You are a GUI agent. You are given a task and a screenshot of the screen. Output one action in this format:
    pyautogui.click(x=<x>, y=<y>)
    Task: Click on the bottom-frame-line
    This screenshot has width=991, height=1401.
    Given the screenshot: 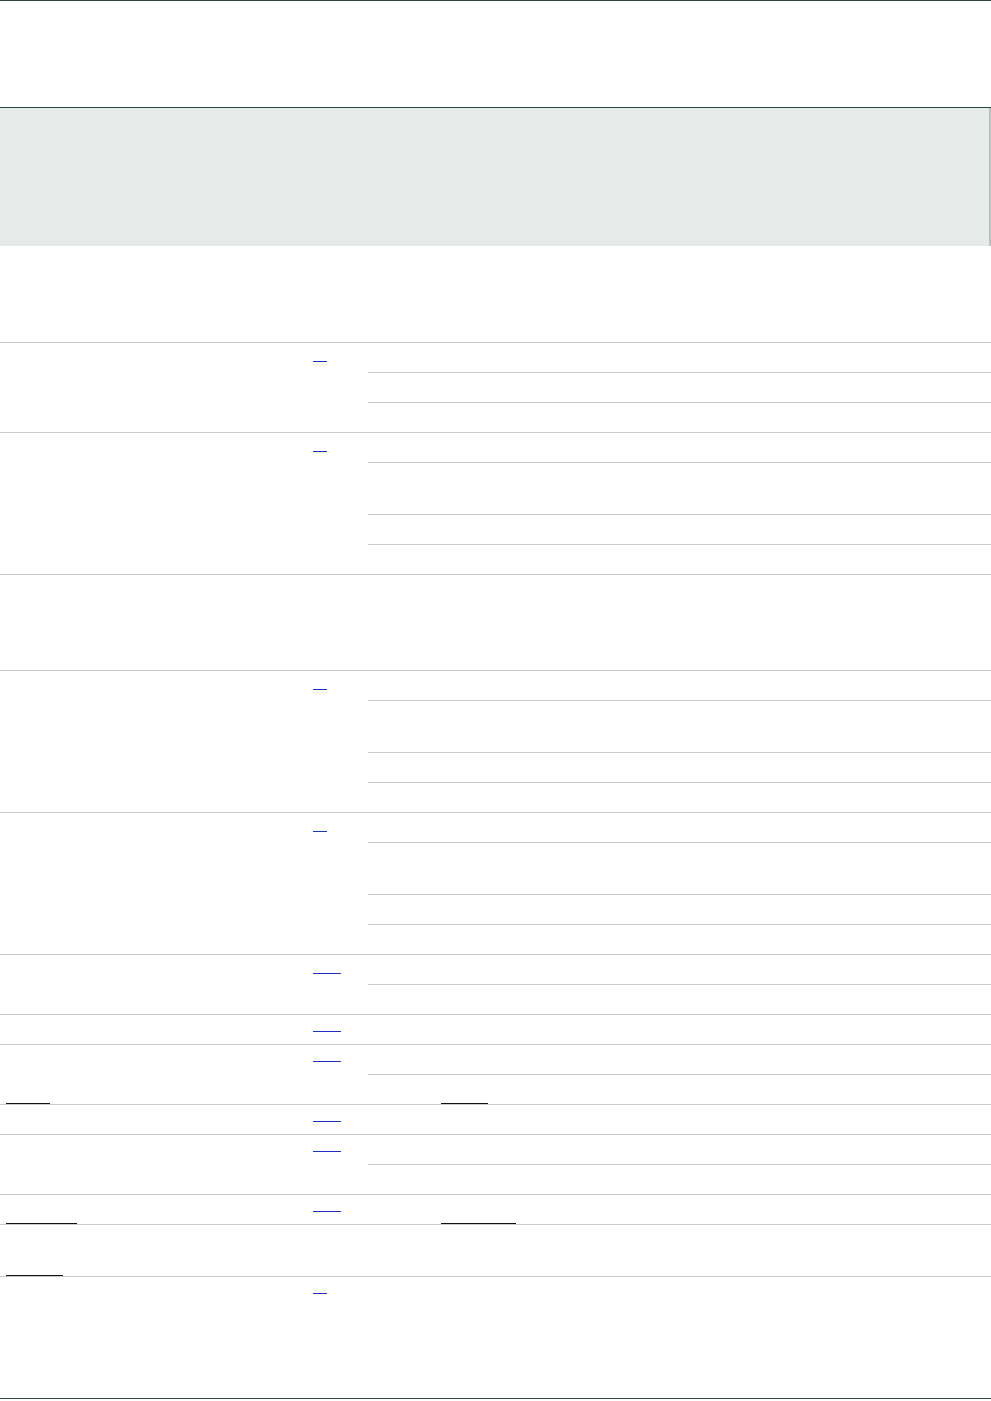 What is the action you would take?
    pyautogui.click(x=495, y=1398)
    